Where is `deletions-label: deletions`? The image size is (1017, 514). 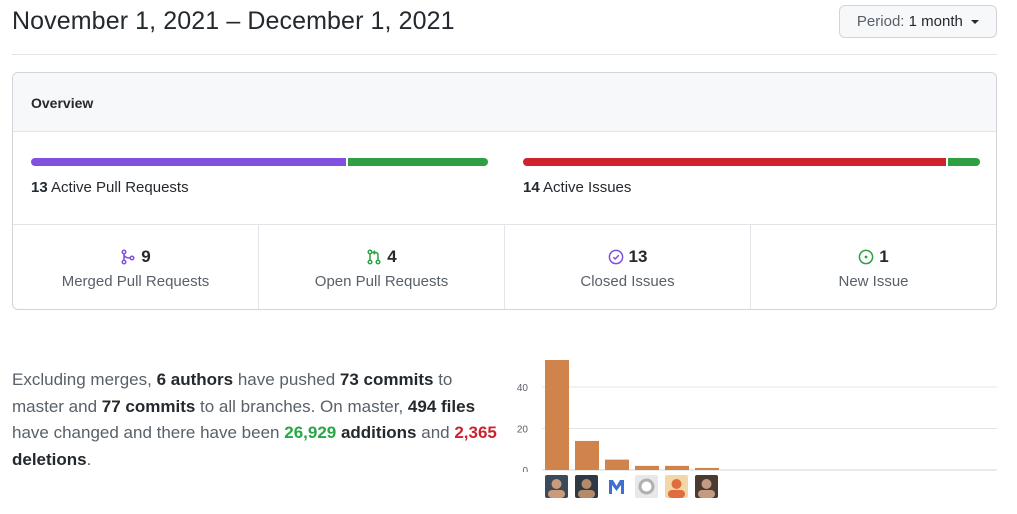 deletions-label: deletions is located at coordinates (49, 459).